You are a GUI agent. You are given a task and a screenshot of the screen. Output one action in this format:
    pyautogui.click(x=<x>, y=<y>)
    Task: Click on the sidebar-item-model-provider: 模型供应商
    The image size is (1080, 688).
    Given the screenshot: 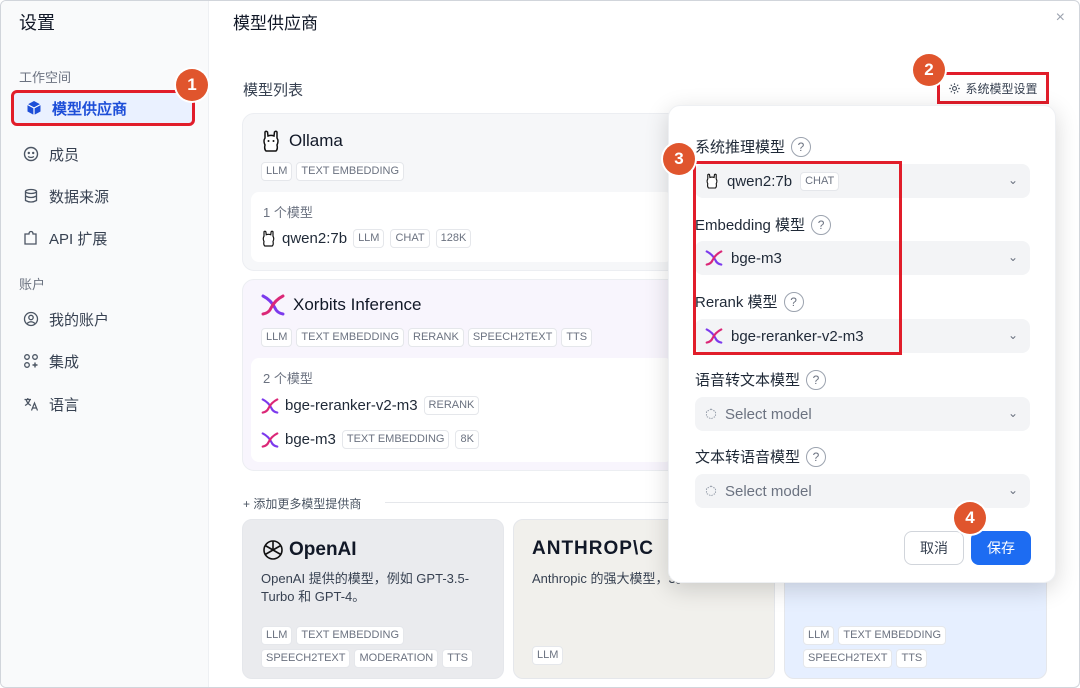 What is the action you would take?
    pyautogui.click(x=103, y=108)
    